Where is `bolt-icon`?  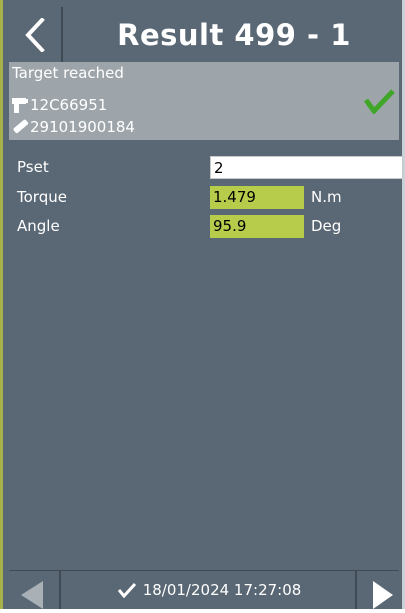
bolt-icon is located at coordinates (21, 126).